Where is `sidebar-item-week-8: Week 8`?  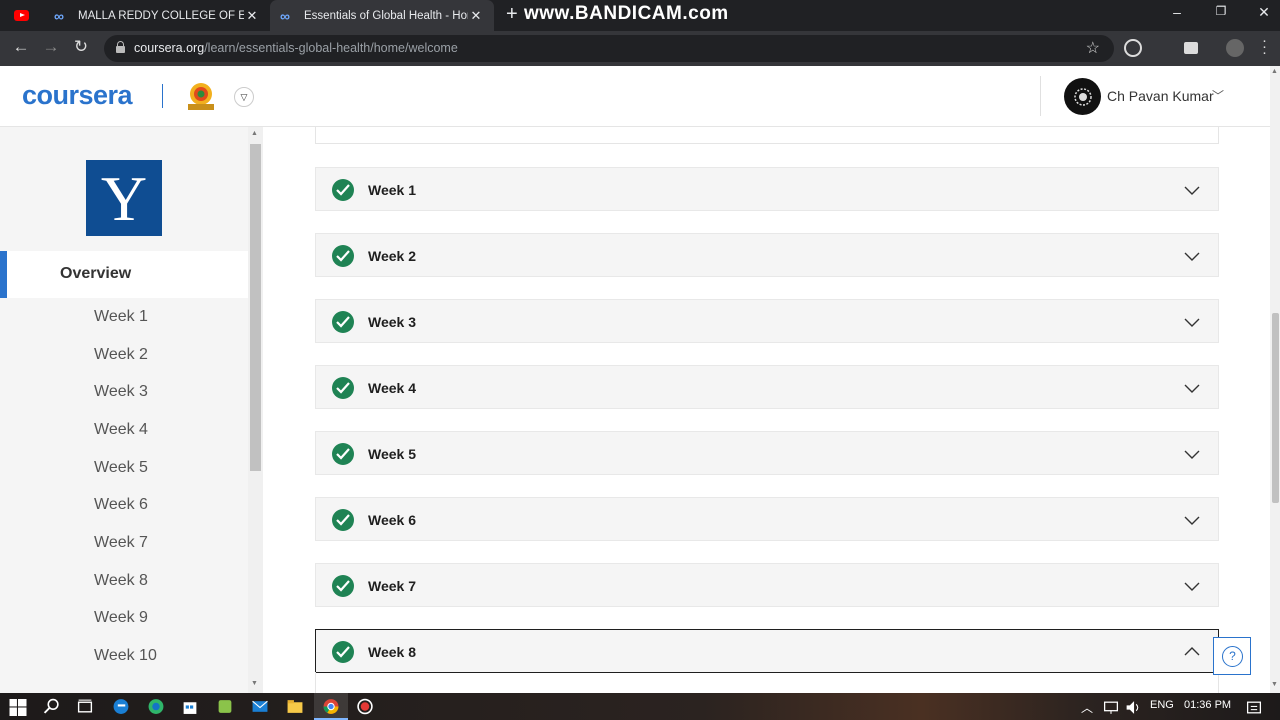
sidebar-item-week-8: Week 8 is located at coordinates (121, 581).